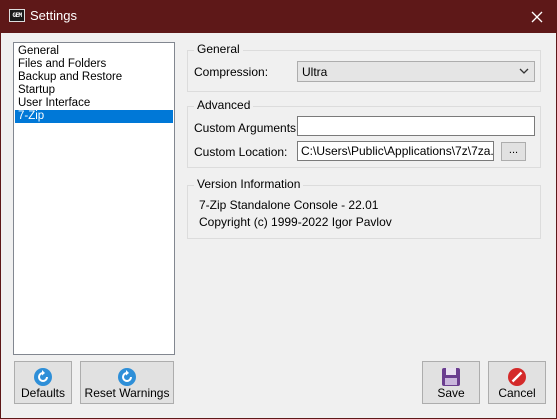  I want to click on app-icon: GEM, so click(17, 15).